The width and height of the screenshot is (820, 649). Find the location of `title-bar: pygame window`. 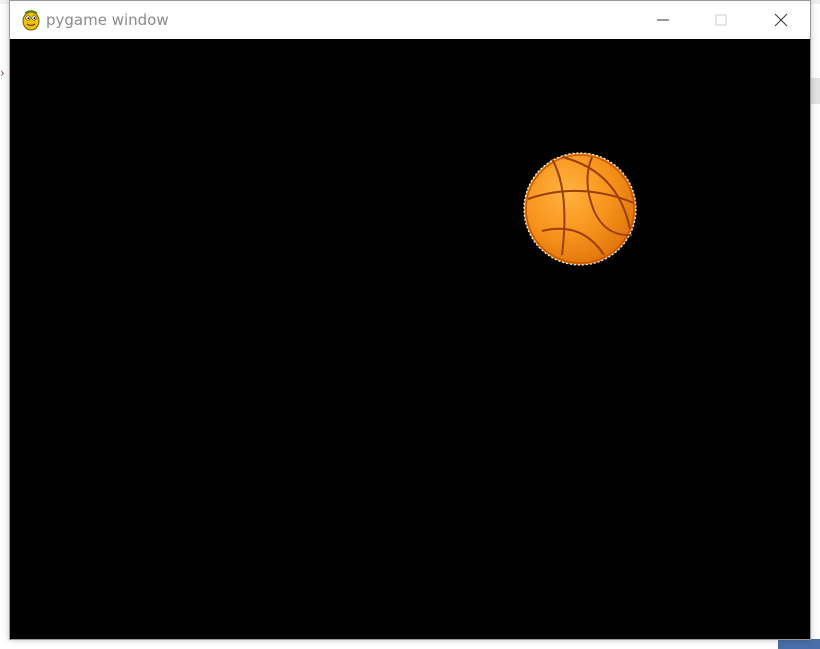

title-bar: pygame window is located at coordinates (410, 20).